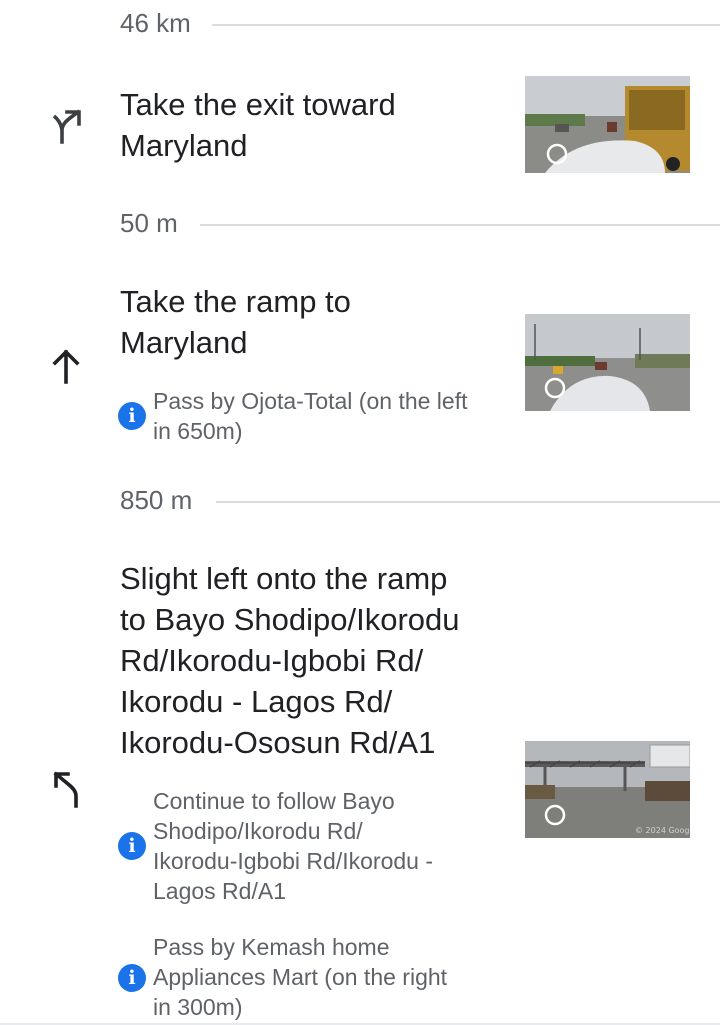  I want to click on distance-divider: 46 km, so click(360, 24).